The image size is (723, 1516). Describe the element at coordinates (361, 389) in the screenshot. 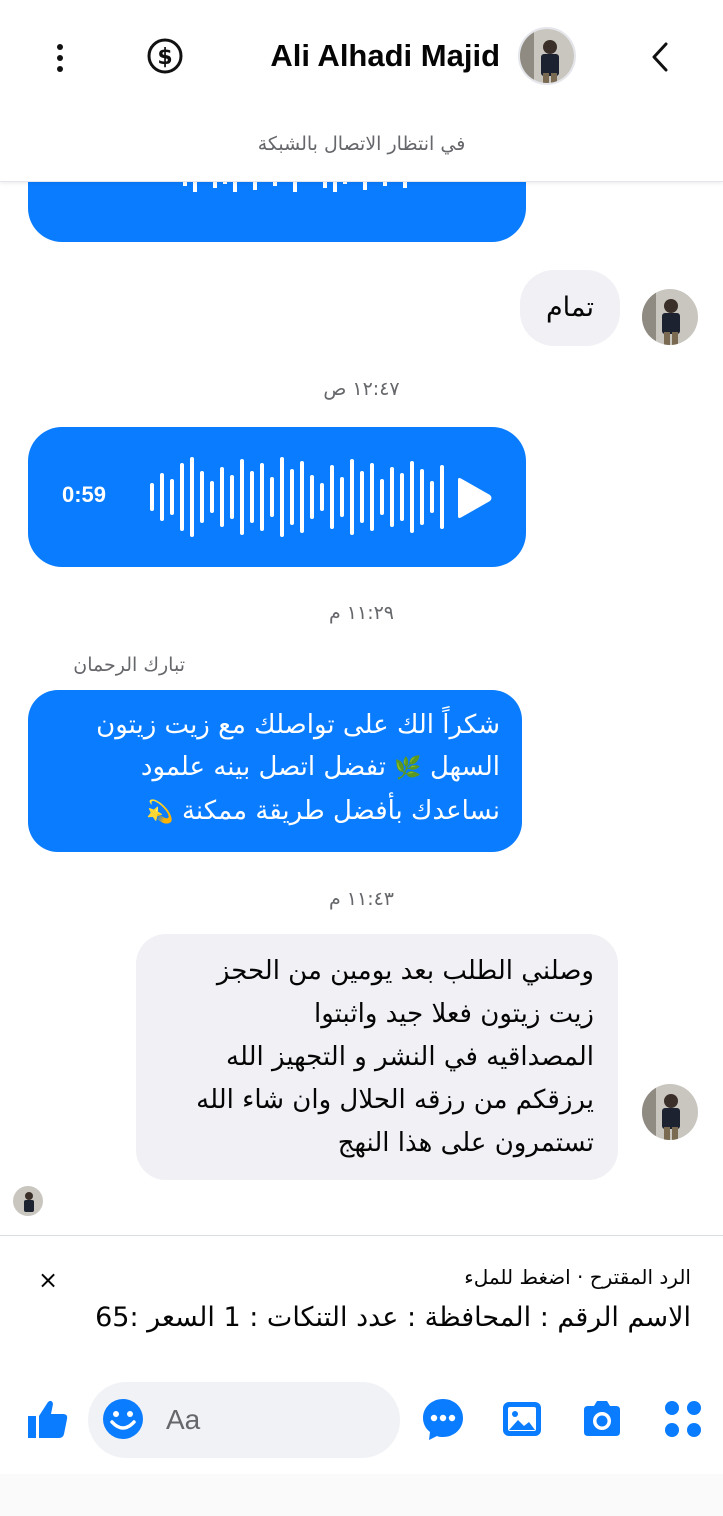

I see `timestamp: ١٢:٤٧ ص` at that location.